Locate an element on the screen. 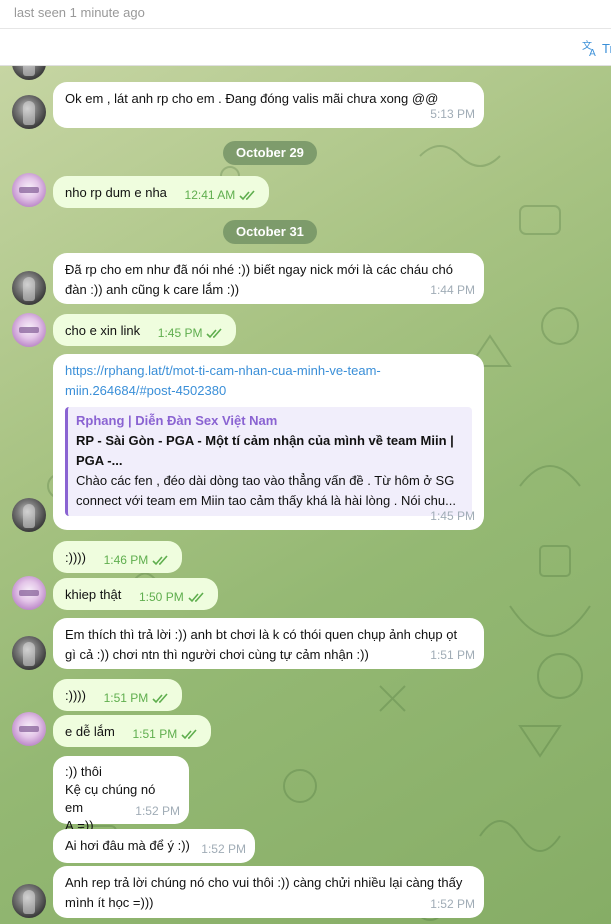  message-text: :)) thôi Kệ cụ chúng nó em Ạ =)) is located at coordinates (110, 798).